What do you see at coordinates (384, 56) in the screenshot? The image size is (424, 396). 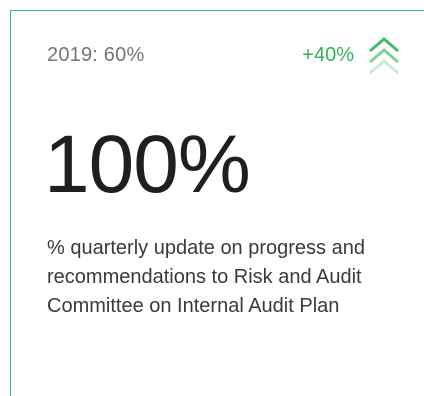 I see `double-chevron-up-icon` at bounding box center [384, 56].